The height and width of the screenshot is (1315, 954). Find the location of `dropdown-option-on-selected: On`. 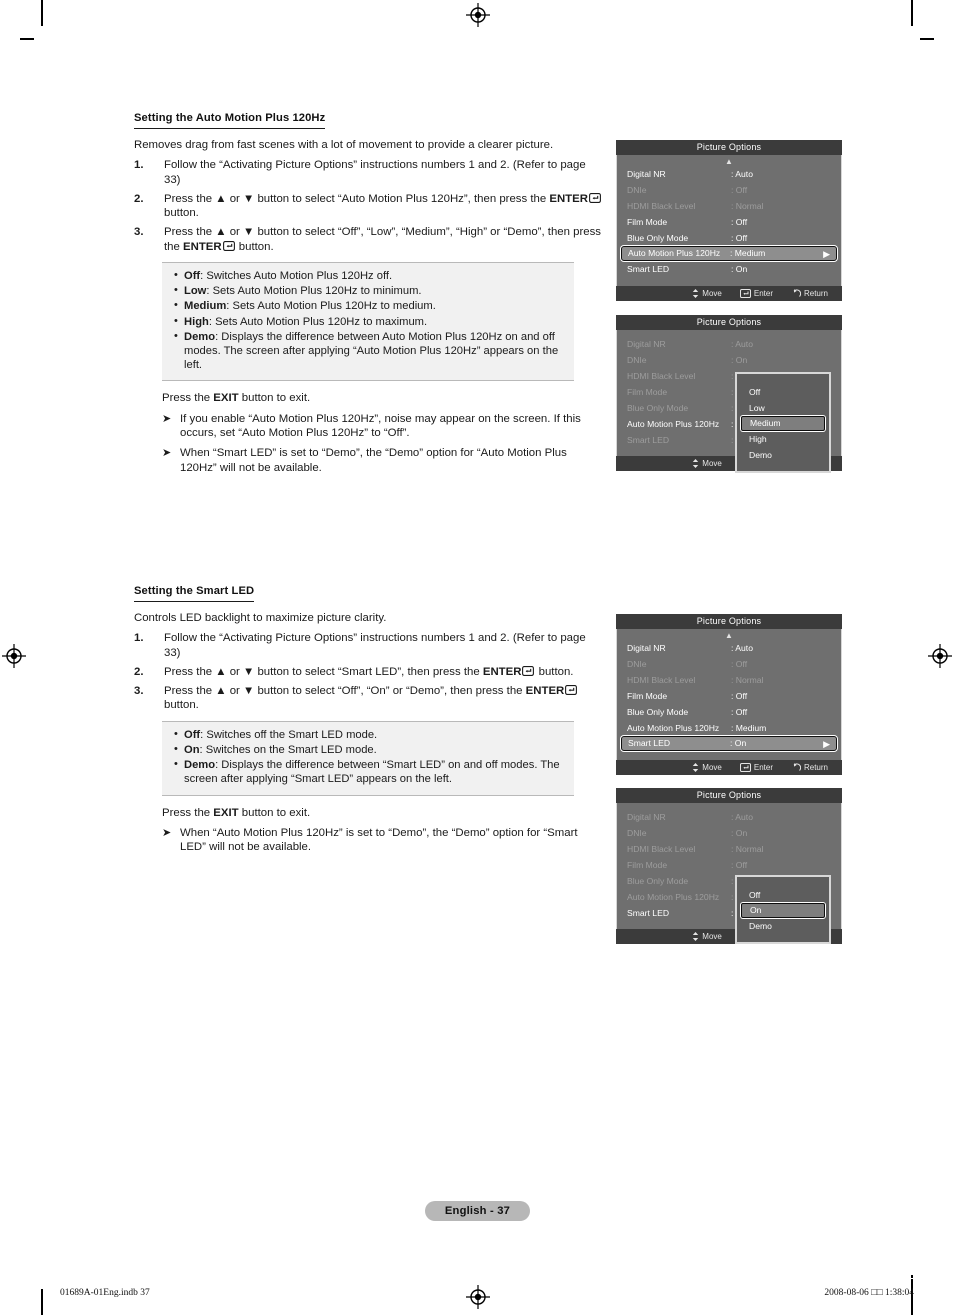

dropdown-option-on-selected: On is located at coordinates (783, 910).